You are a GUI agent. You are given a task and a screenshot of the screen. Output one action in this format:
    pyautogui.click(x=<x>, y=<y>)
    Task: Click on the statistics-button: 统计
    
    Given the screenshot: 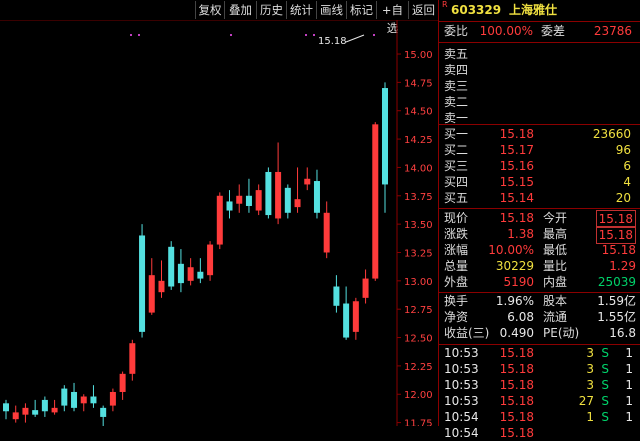 What is the action you would take?
    pyautogui.click(x=301, y=10)
    